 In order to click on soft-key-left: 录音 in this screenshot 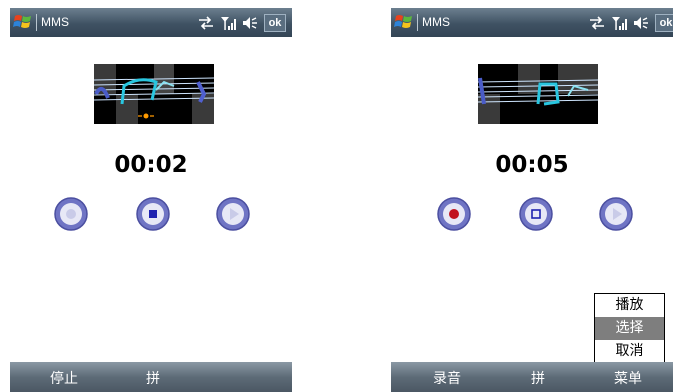, I will do `click(447, 378)`.